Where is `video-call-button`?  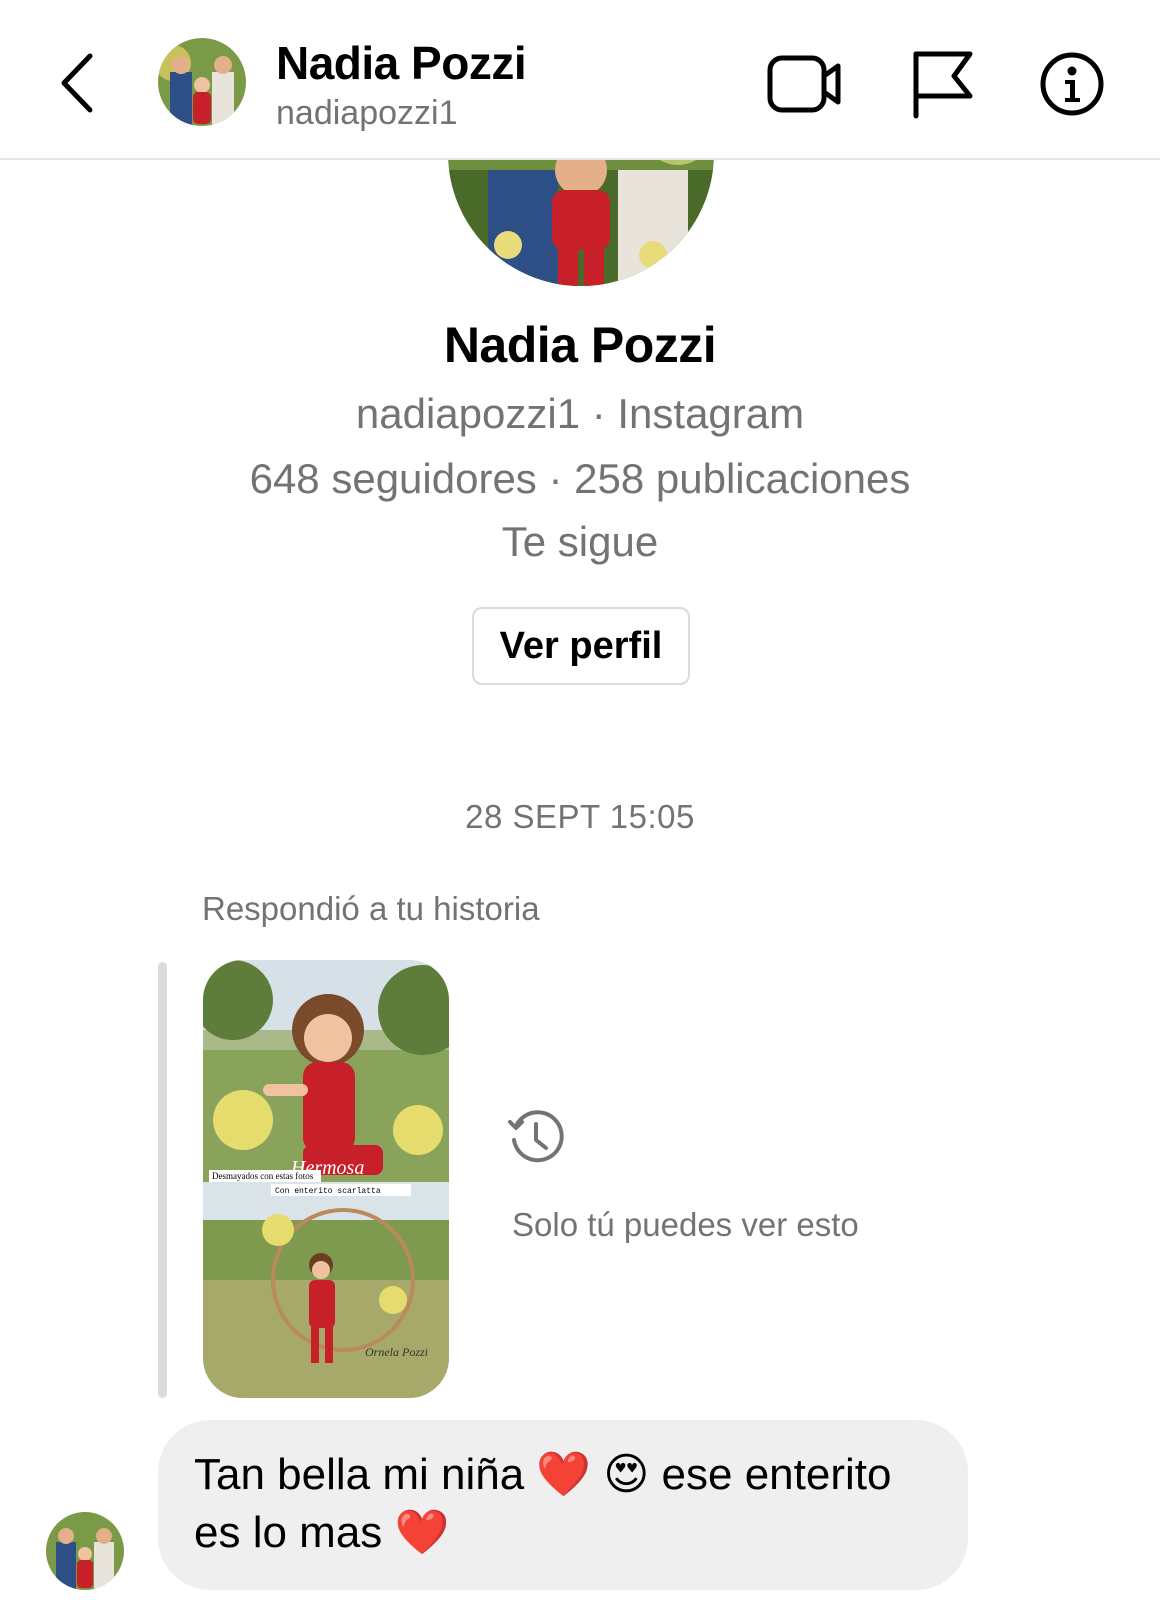 video-call-button is located at coordinates (806, 84).